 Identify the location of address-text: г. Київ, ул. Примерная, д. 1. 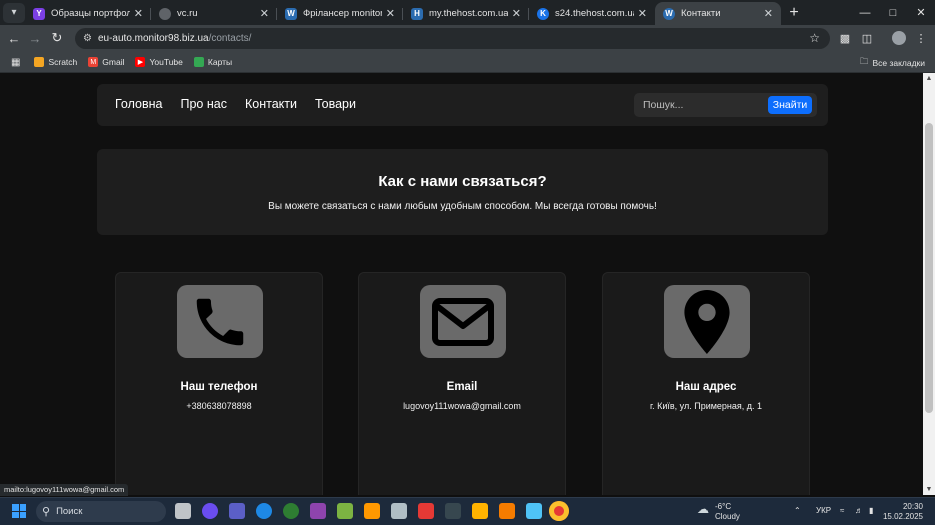
(706, 406).